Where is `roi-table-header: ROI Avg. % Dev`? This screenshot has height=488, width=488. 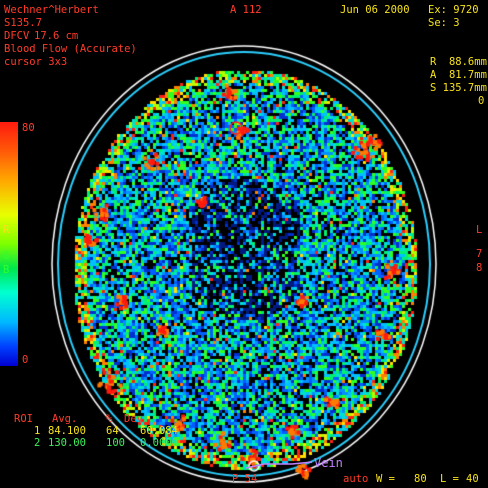 roi-table-header: ROI Avg. % Dev is located at coordinates (107, 419).